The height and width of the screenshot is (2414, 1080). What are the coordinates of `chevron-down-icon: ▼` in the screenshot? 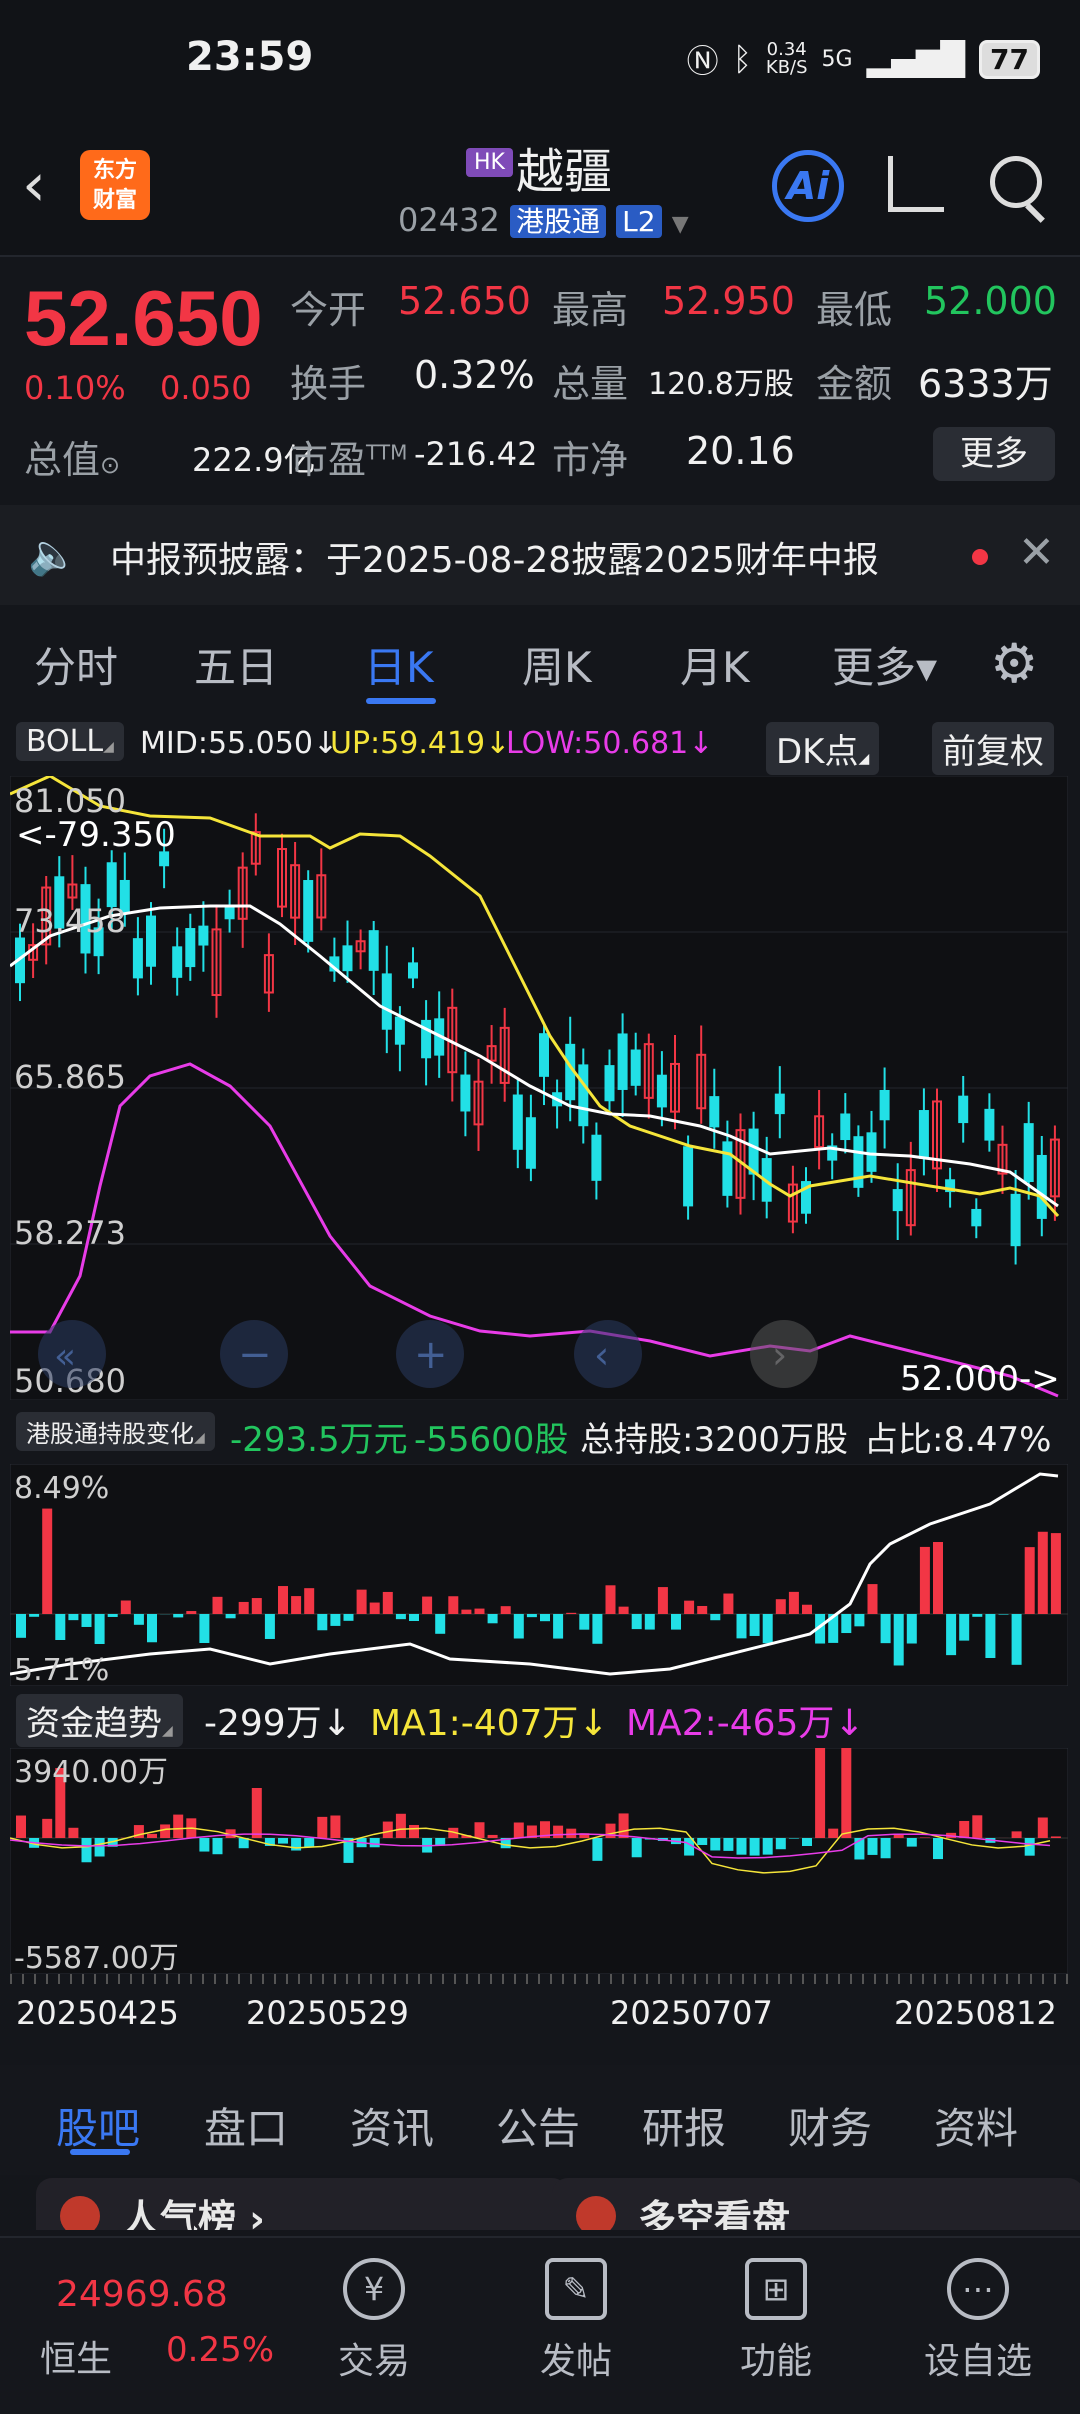 It's located at (680, 224).